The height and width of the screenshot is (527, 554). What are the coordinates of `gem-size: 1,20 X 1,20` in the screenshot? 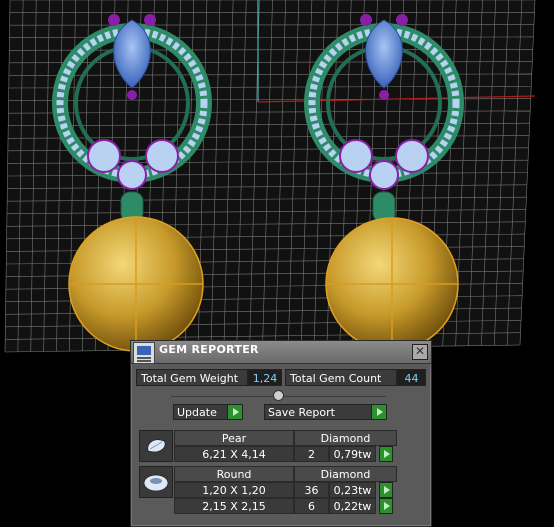 It's located at (234, 490).